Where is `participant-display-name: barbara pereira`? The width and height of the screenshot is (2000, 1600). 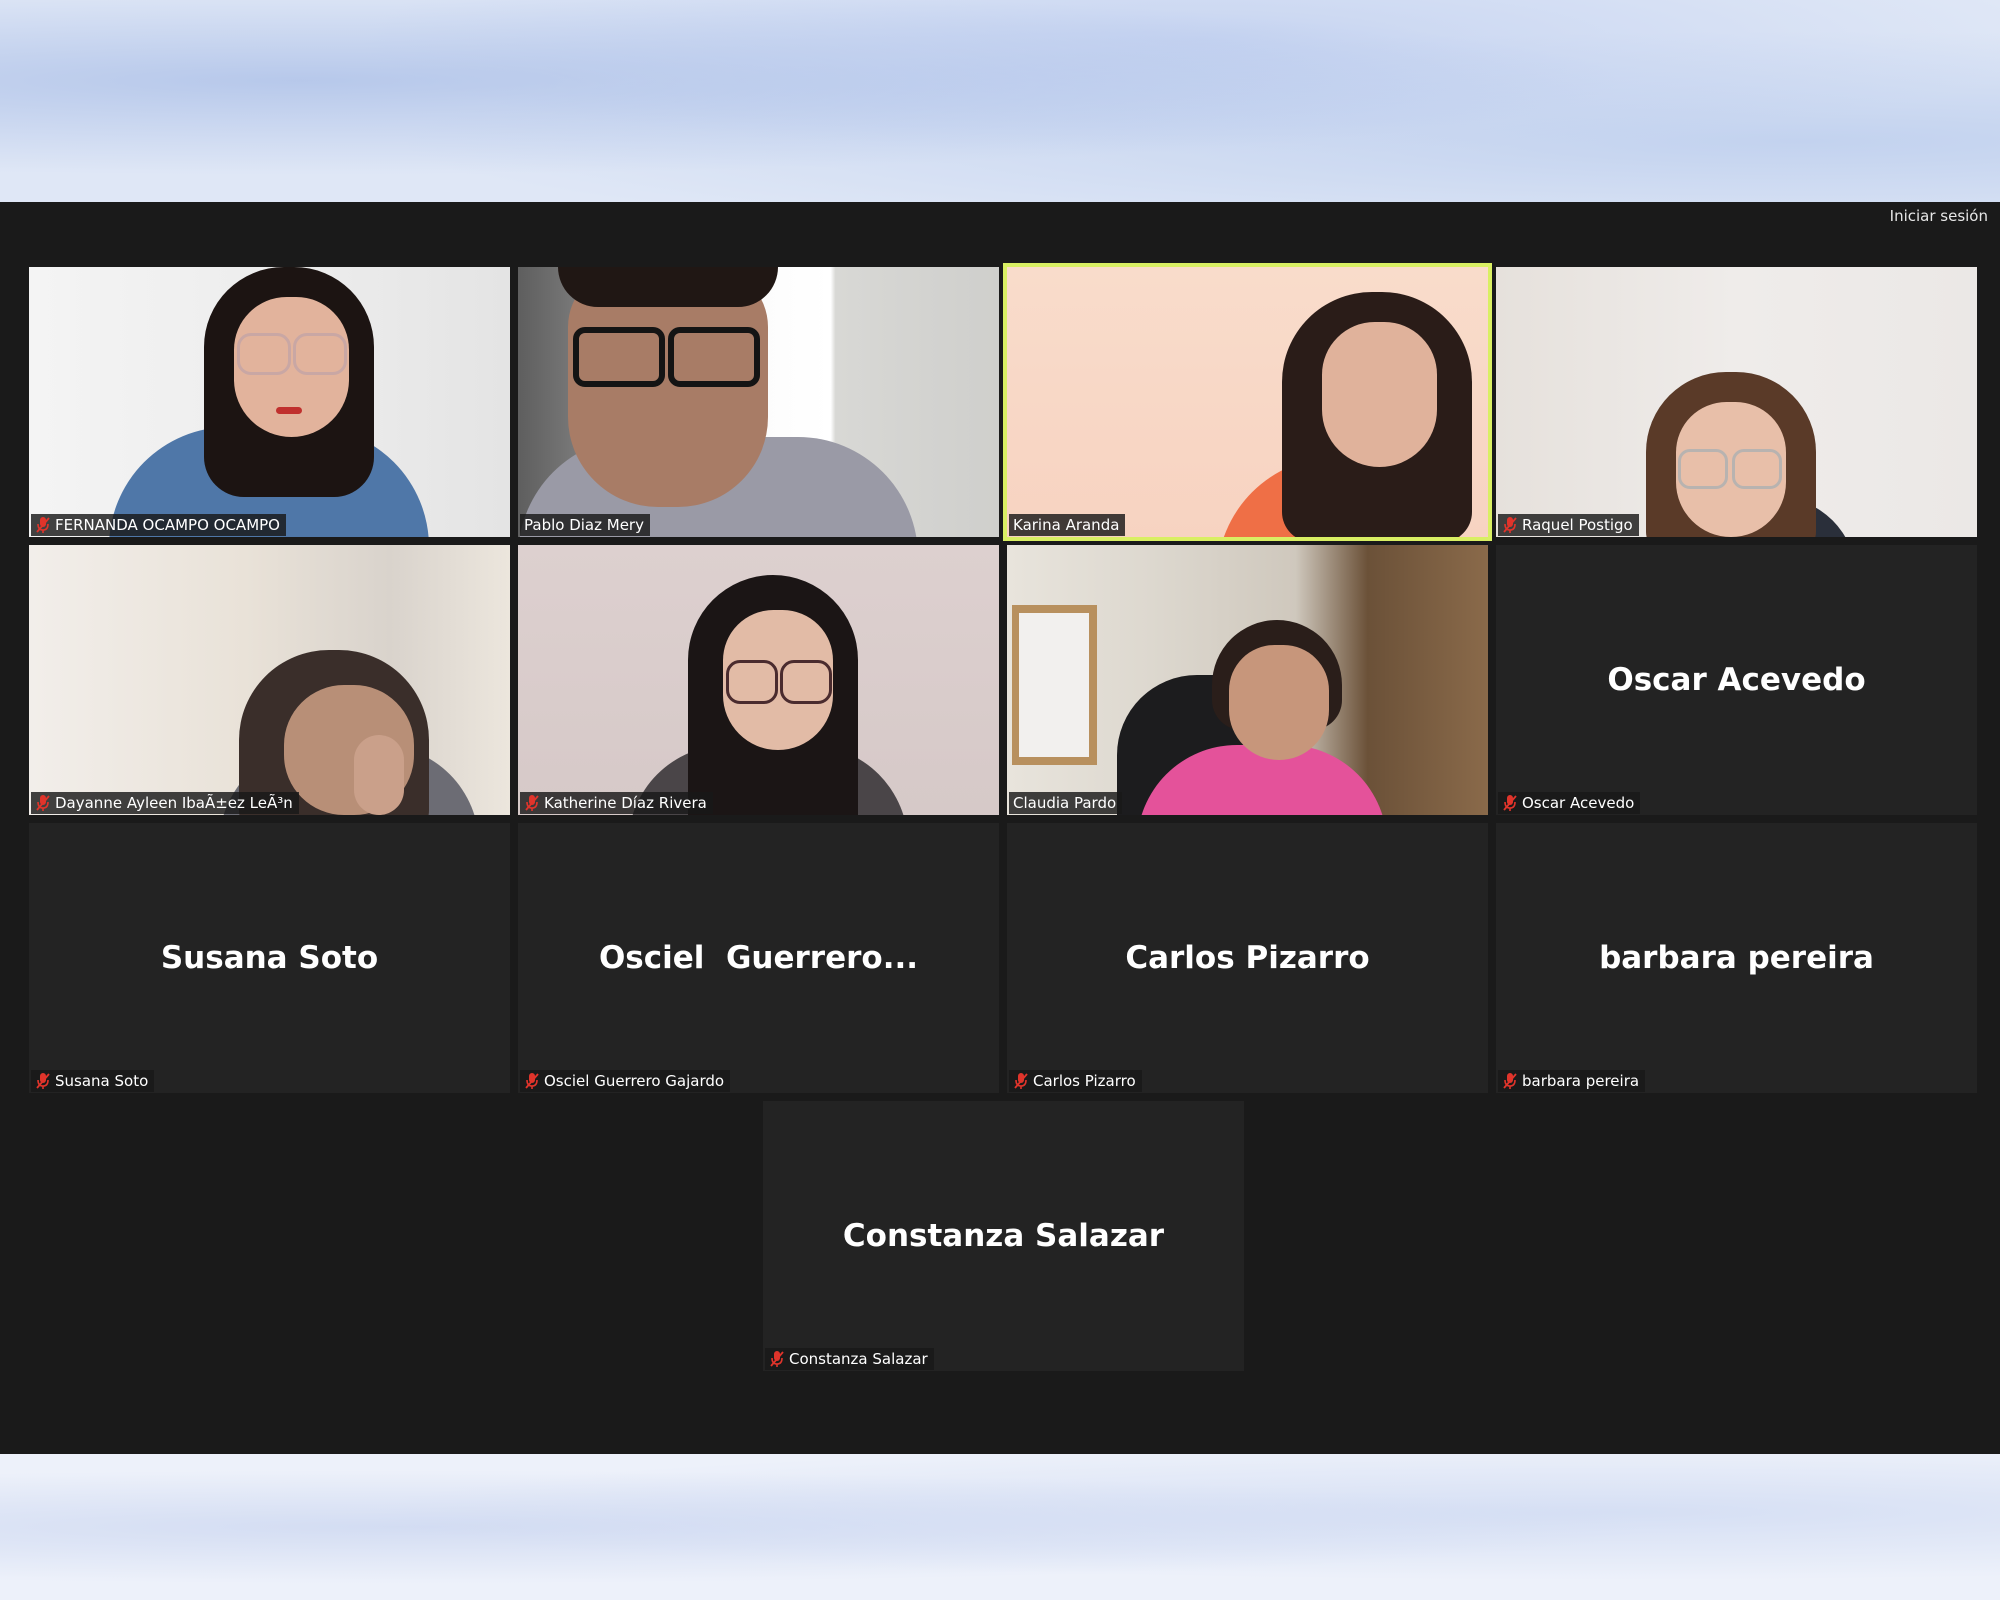
participant-display-name: barbara pereira is located at coordinates (1736, 958).